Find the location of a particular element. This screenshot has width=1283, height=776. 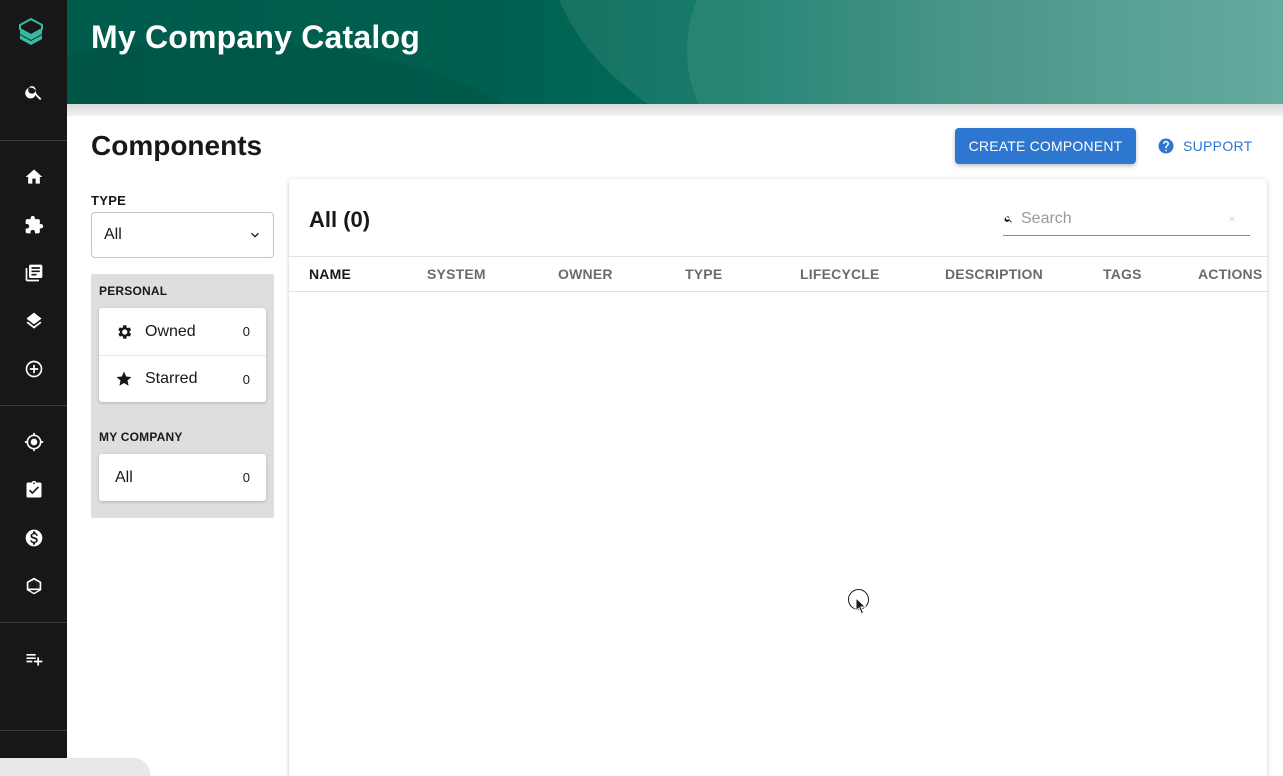

sidebar-home-icon is located at coordinates (33, 177).